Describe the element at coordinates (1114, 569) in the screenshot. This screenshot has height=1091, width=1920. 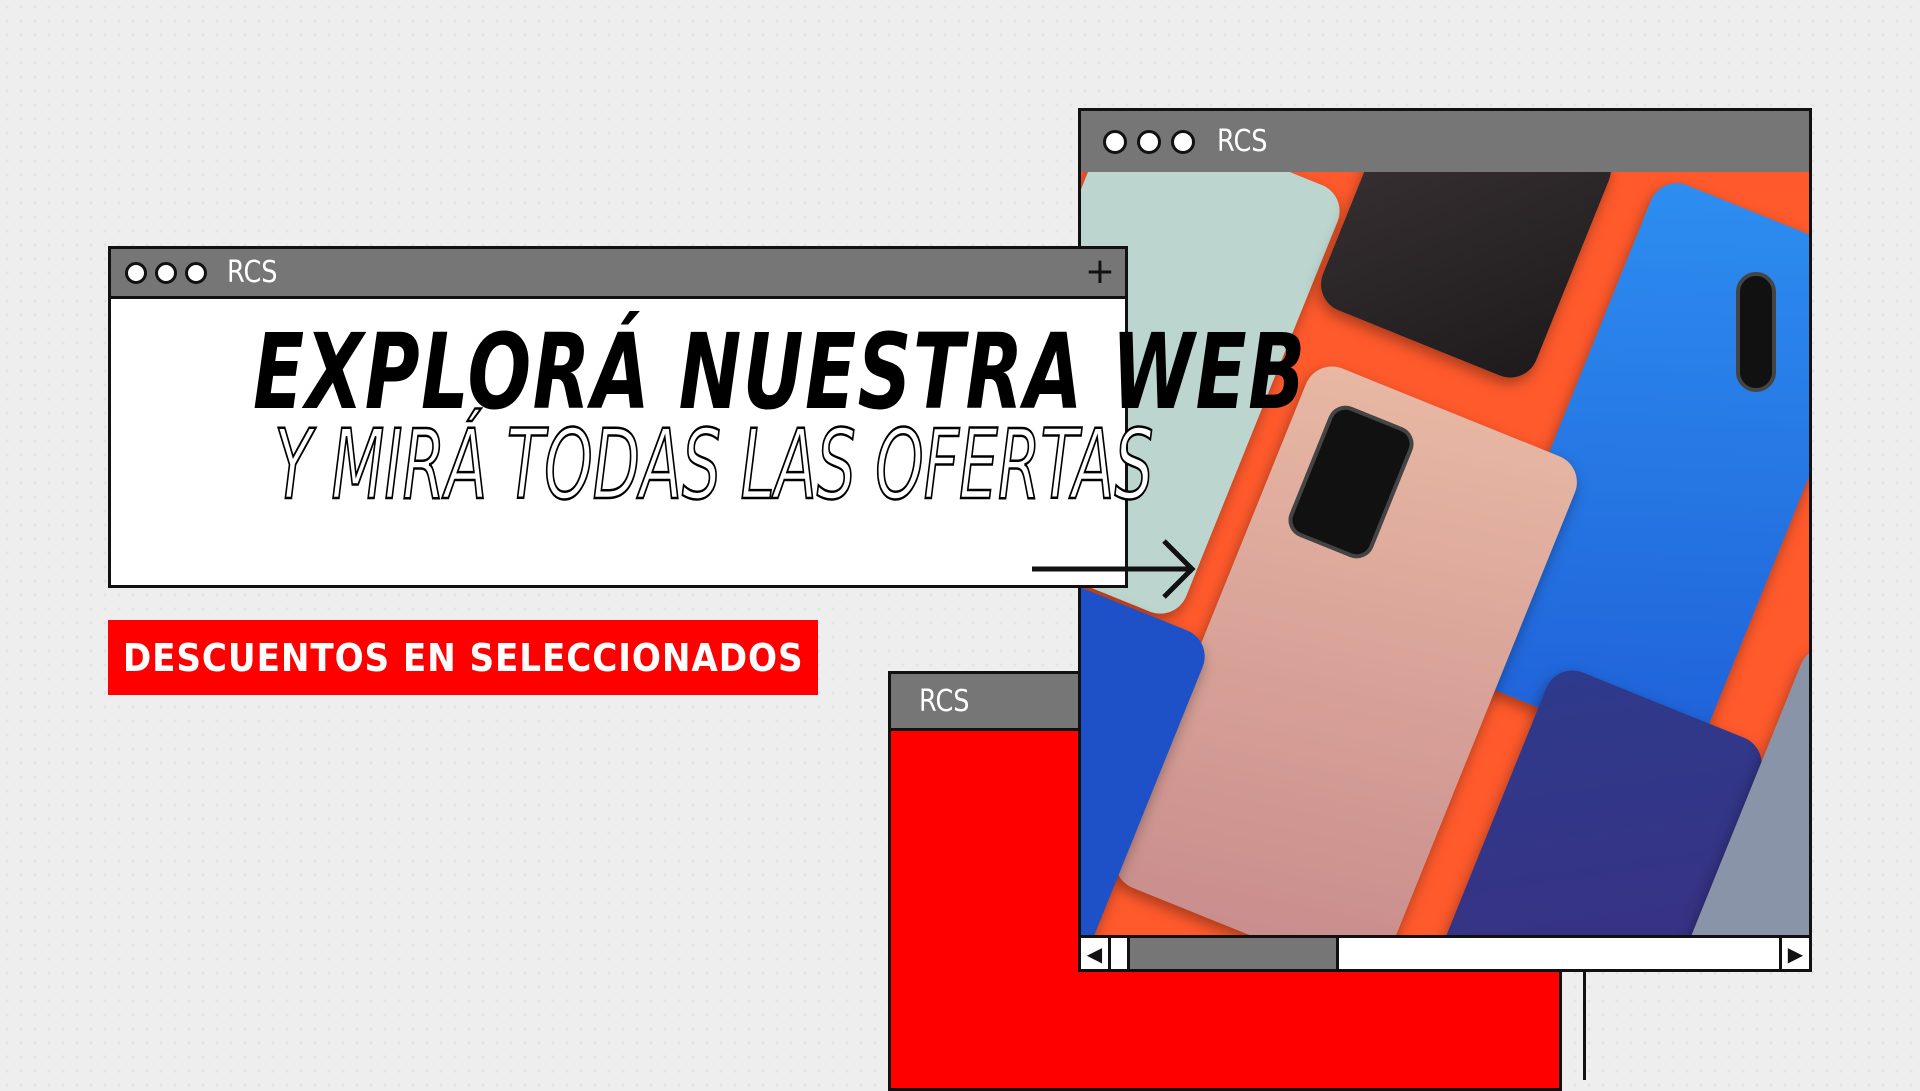
I see `arrow-right-icon` at that location.